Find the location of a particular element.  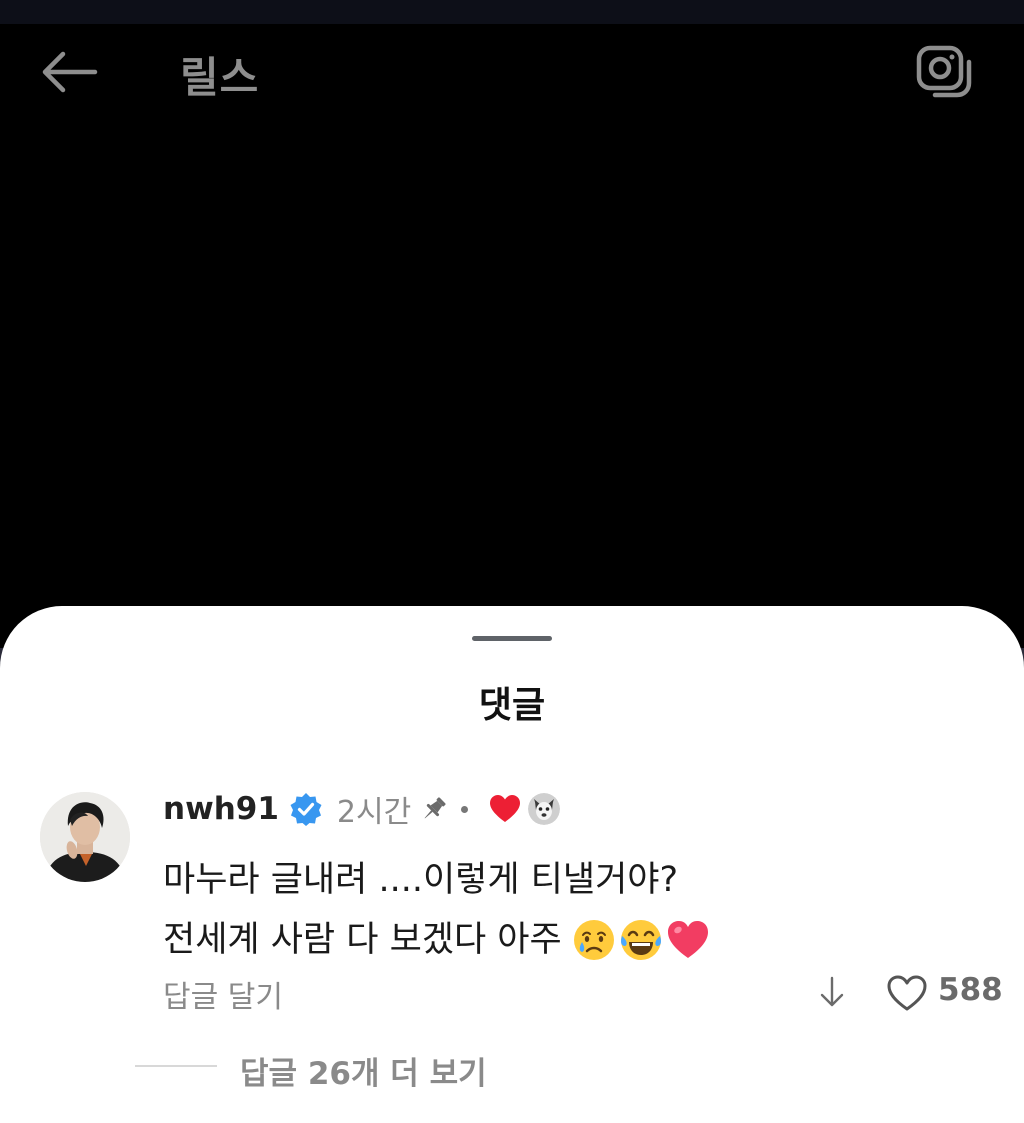

camera-button is located at coordinates (945, 71).